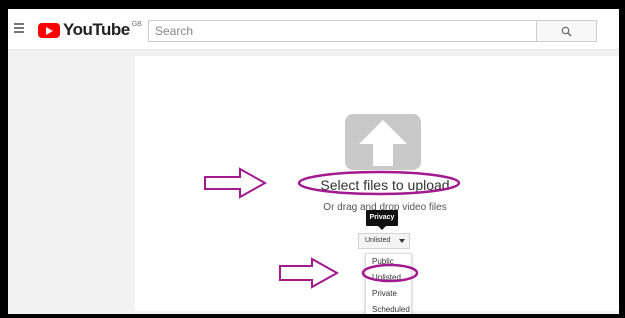 This screenshot has width=625, height=318. I want to click on select-files-text: Select files to upload, so click(385, 185).